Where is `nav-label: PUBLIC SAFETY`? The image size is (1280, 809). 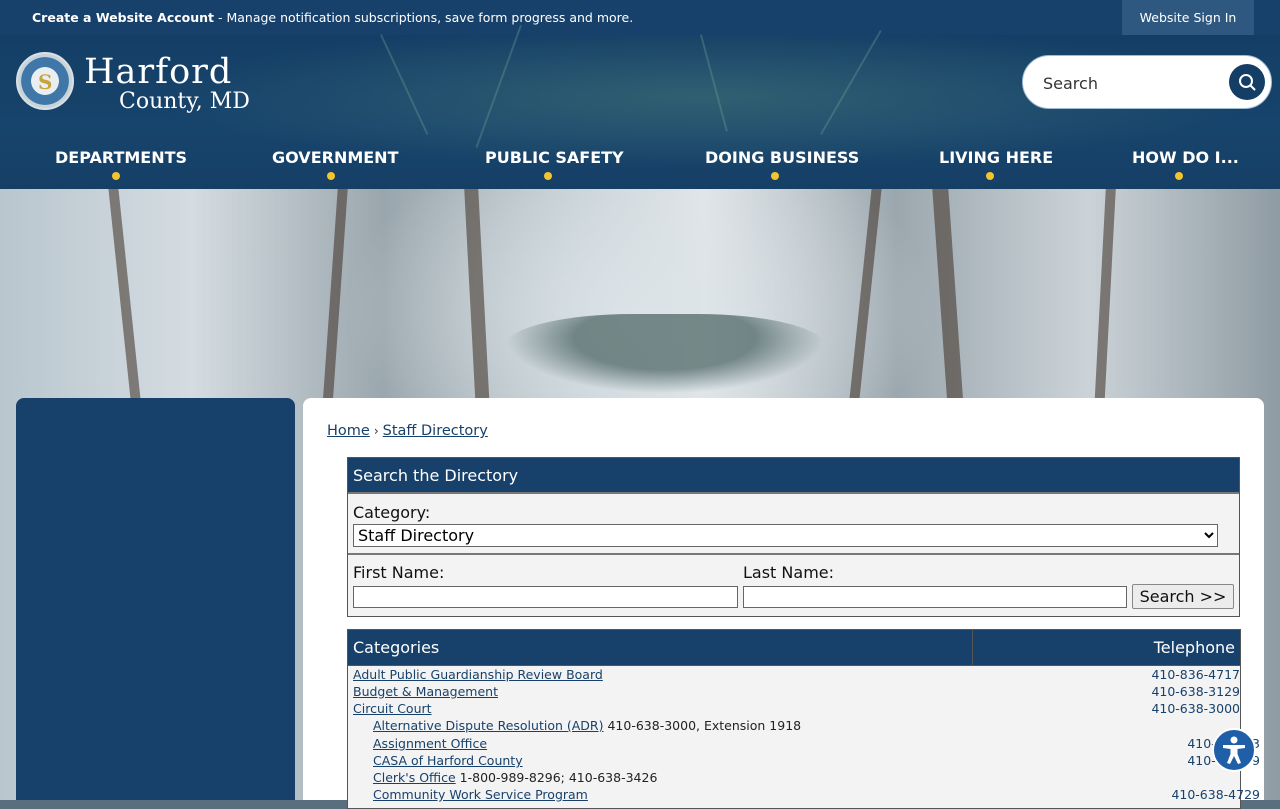
nav-label: PUBLIC SAFETY is located at coordinates (554, 157).